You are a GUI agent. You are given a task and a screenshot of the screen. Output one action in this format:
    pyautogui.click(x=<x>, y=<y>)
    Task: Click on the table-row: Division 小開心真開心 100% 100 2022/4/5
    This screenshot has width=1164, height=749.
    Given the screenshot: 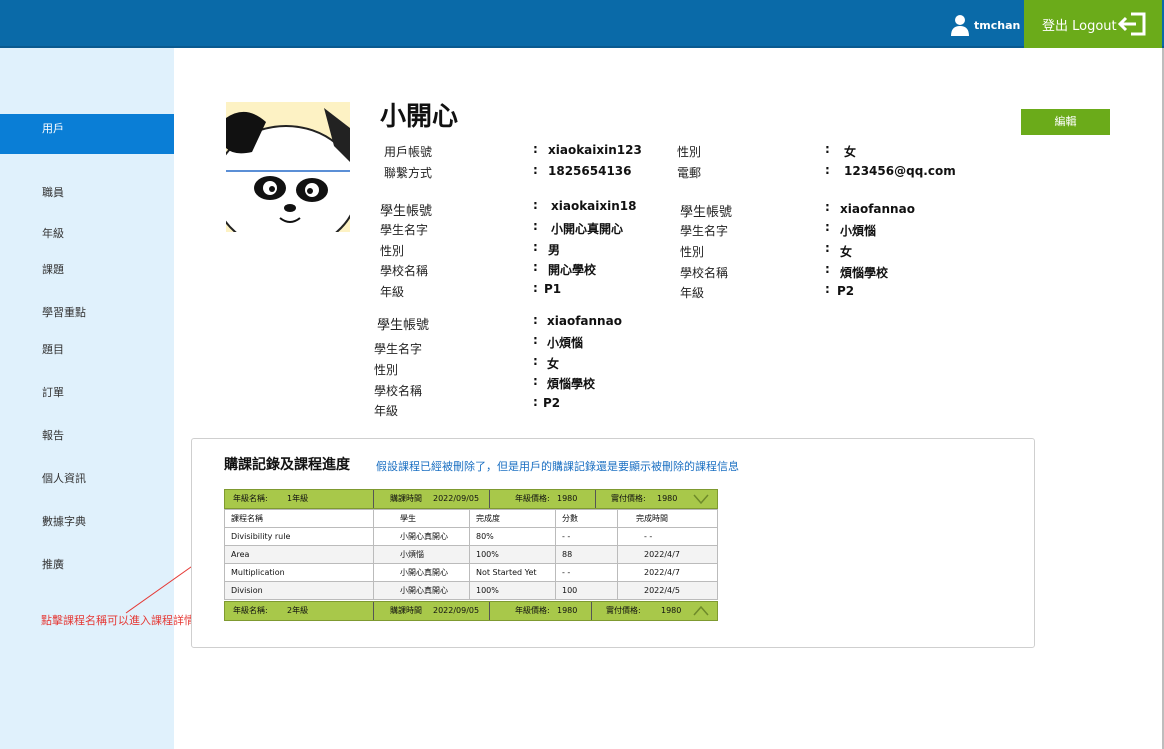 What is the action you would take?
    pyautogui.click(x=471, y=590)
    